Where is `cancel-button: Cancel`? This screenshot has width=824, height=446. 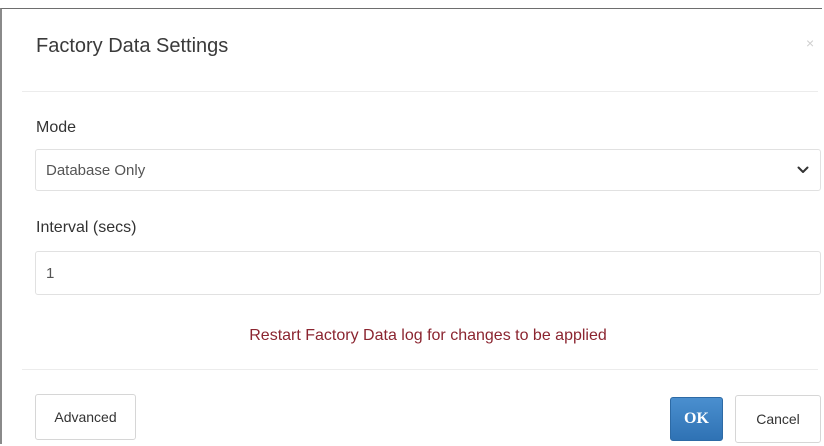
cancel-button: Cancel is located at coordinates (778, 419).